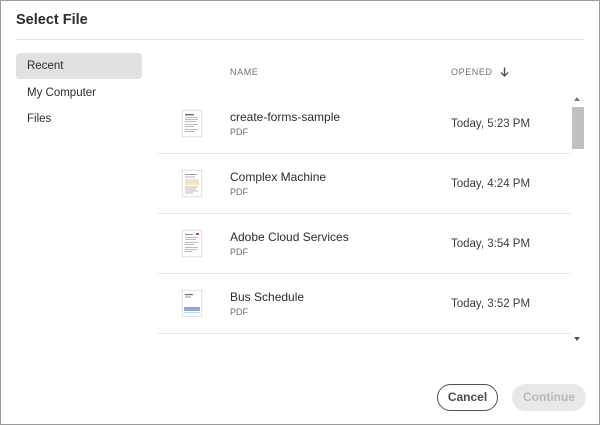  Describe the element at coordinates (578, 128) in the screenshot. I see `scrollbar-thumb` at that location.